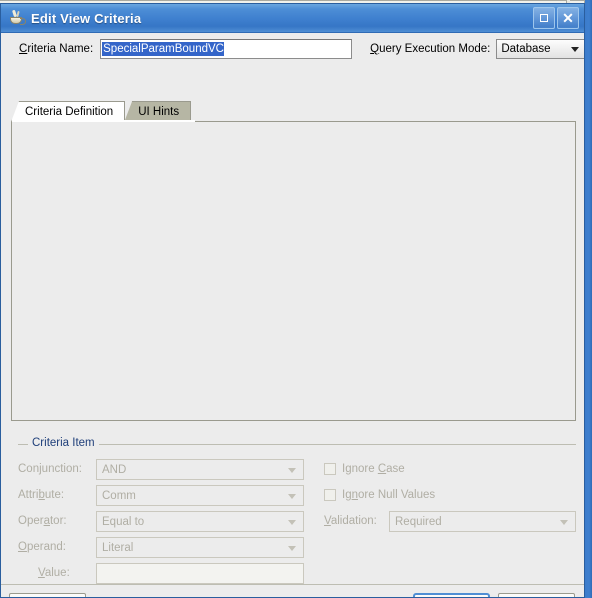 This screenshot has height=598, width=592. Describe the element at coordinates (526, 49) in the screenshot. I see `query-execution-mode-value: Database` at that location.